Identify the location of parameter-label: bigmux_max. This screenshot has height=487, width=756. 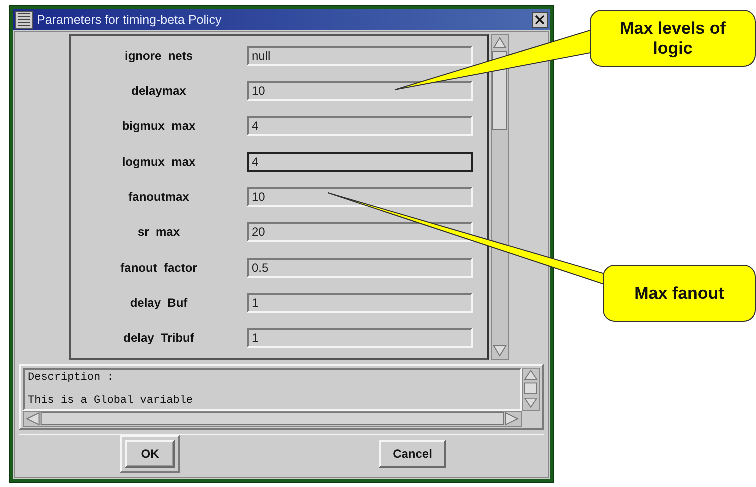
(159, 126).